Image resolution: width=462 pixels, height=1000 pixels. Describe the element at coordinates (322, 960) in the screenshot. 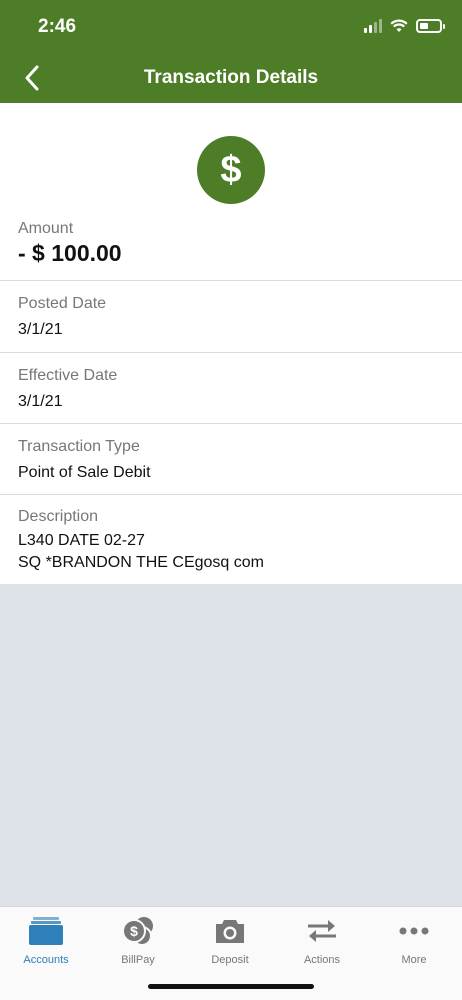

I see `tab-actions-label: Actions` at that location.